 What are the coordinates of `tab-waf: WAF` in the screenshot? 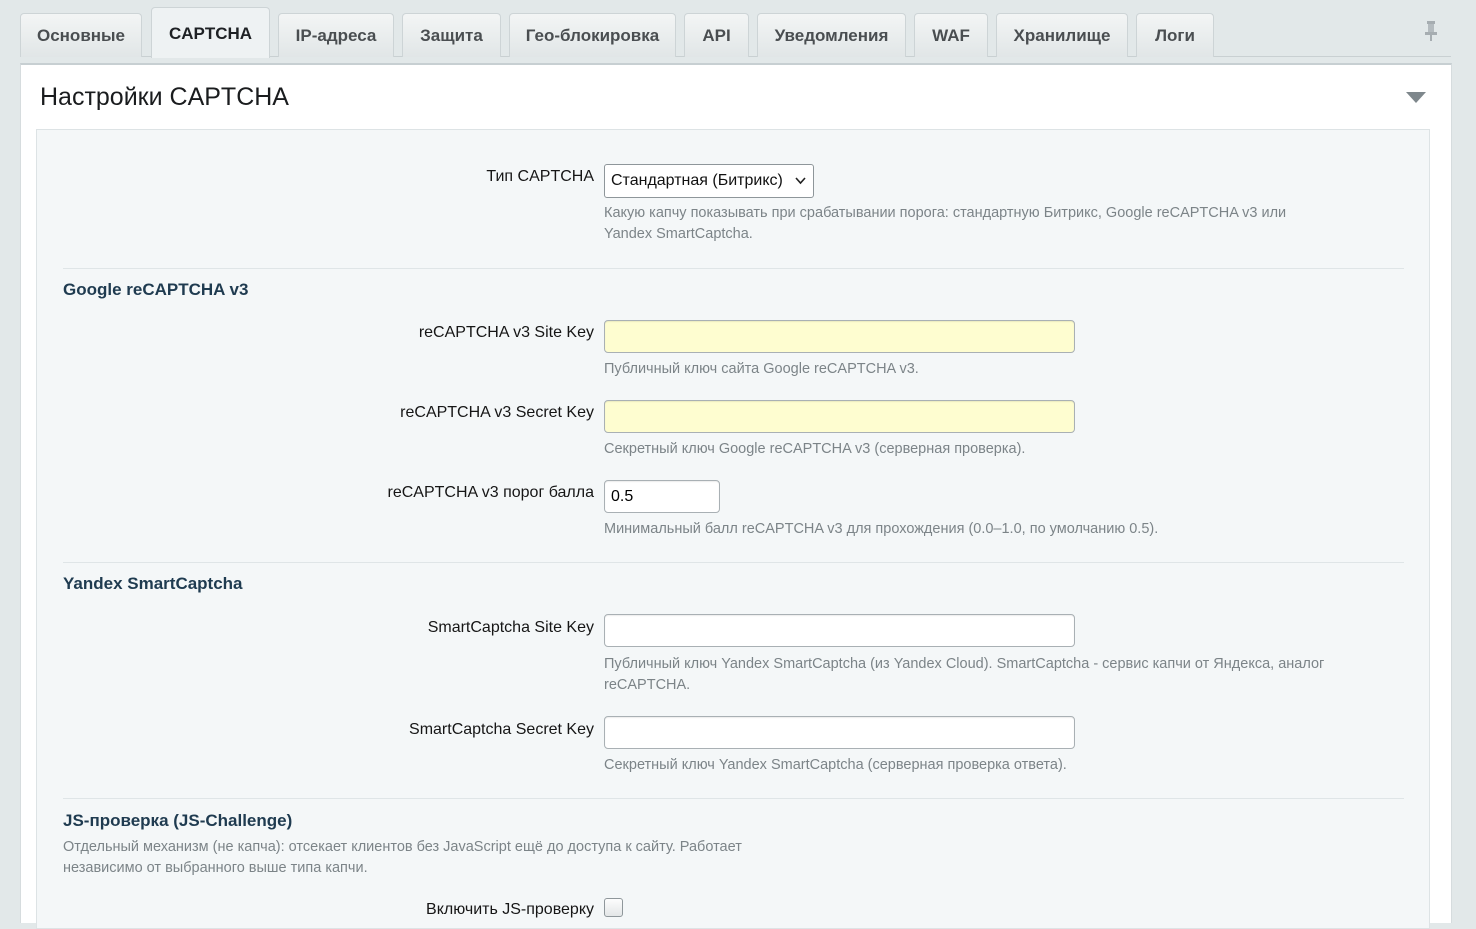 It's located at (951, 35).